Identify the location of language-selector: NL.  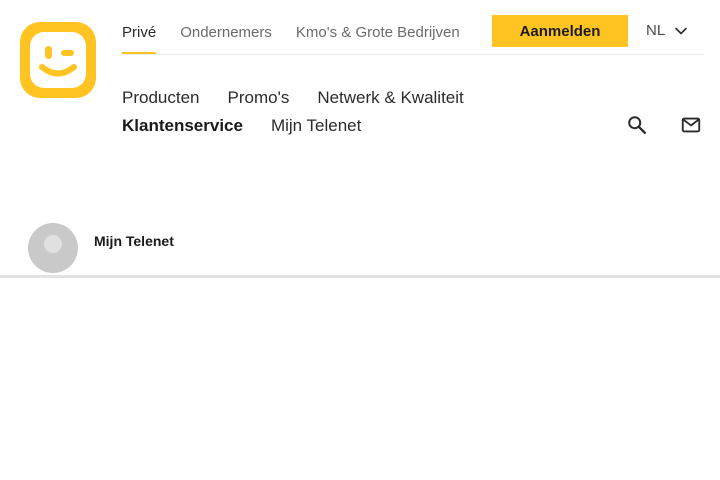
(666, 30).